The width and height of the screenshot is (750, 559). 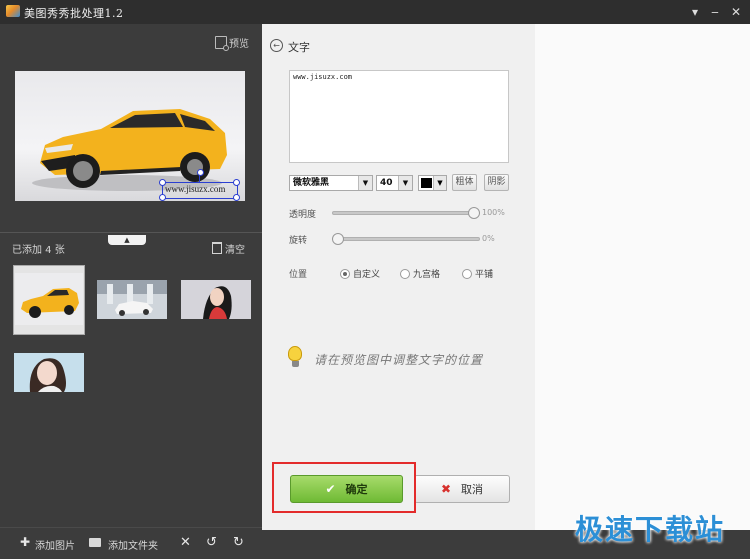 I want to click on collapse-button: ▲, so click(x=127, y=240).